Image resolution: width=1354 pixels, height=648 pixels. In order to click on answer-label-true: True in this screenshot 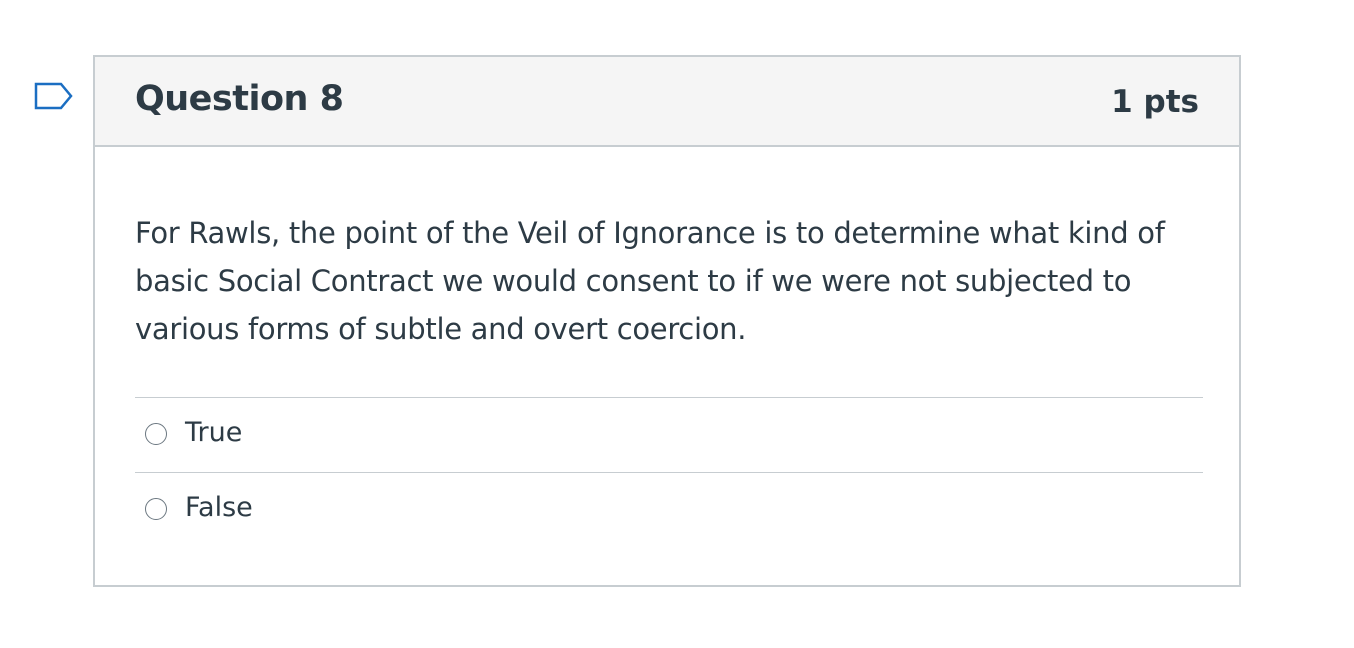, I will do `click(214, 432)`.